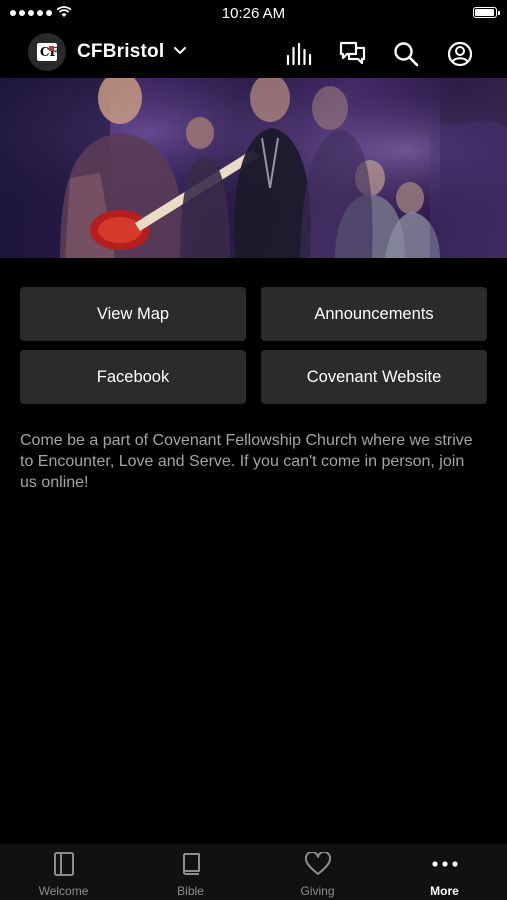 The width and height of the screenshot is (507, 900). Describe the element at coordinates (486, 12) in the screenshot. I see `battery-icon` at that location.